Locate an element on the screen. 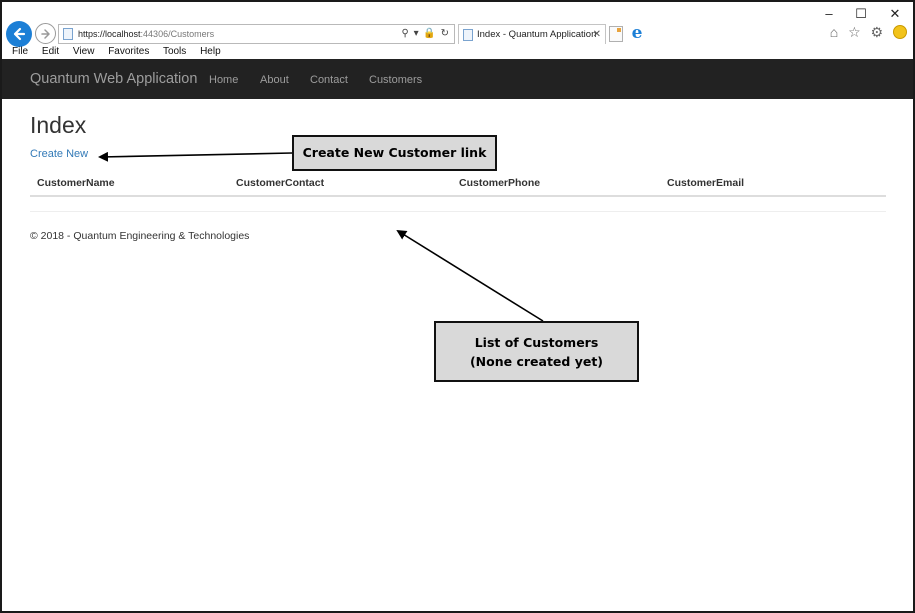  forward-button is located at coordinates (45, 33).